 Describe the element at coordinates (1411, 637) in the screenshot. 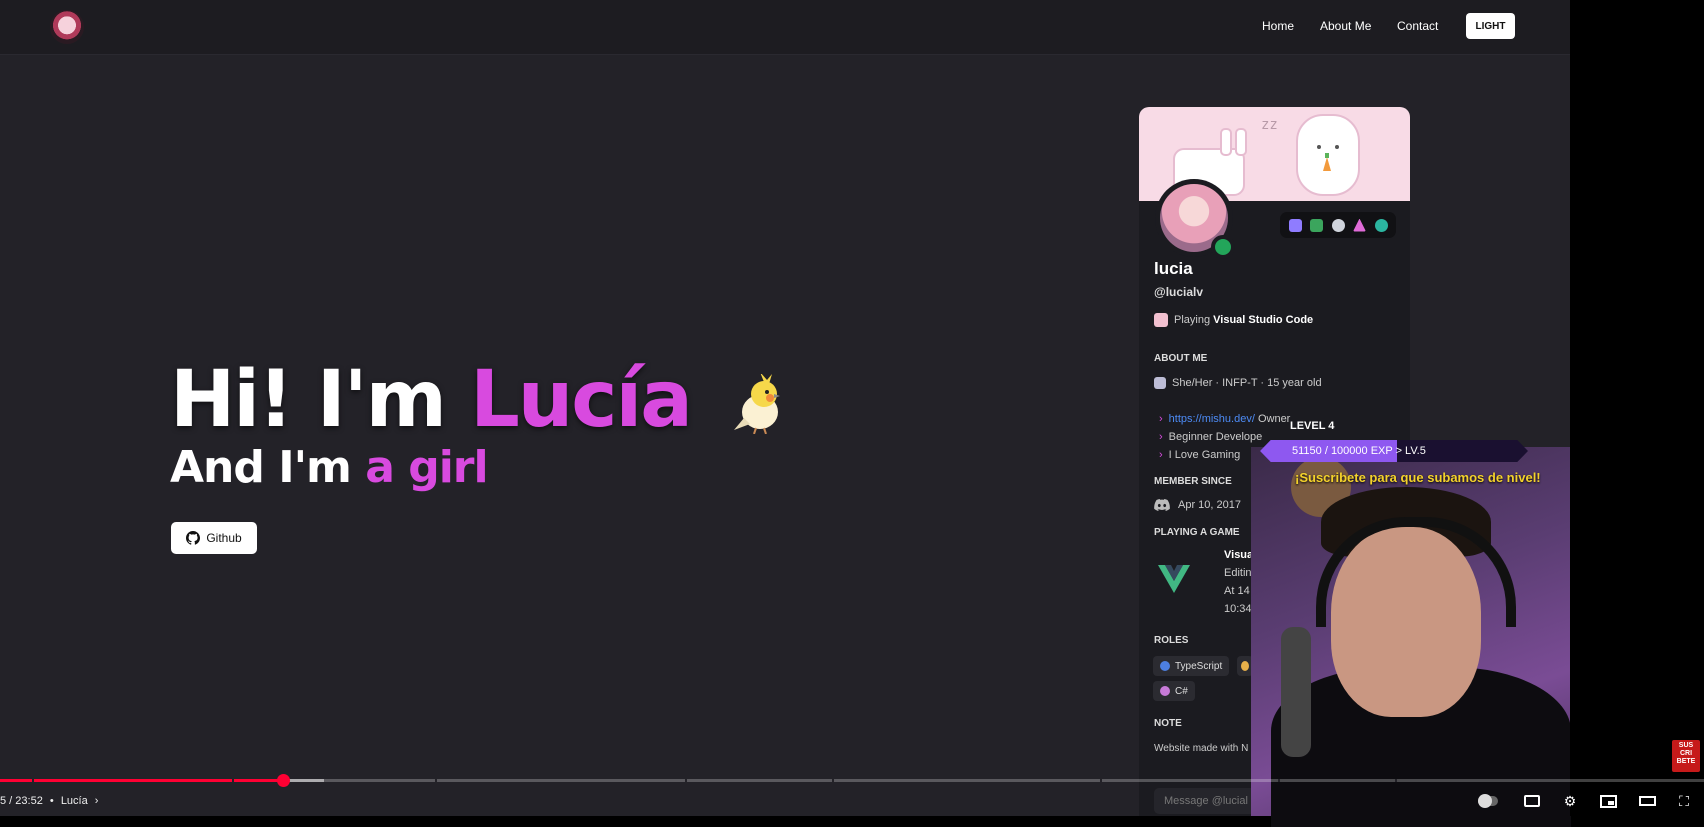

I see `streamer-webcam` at that location.